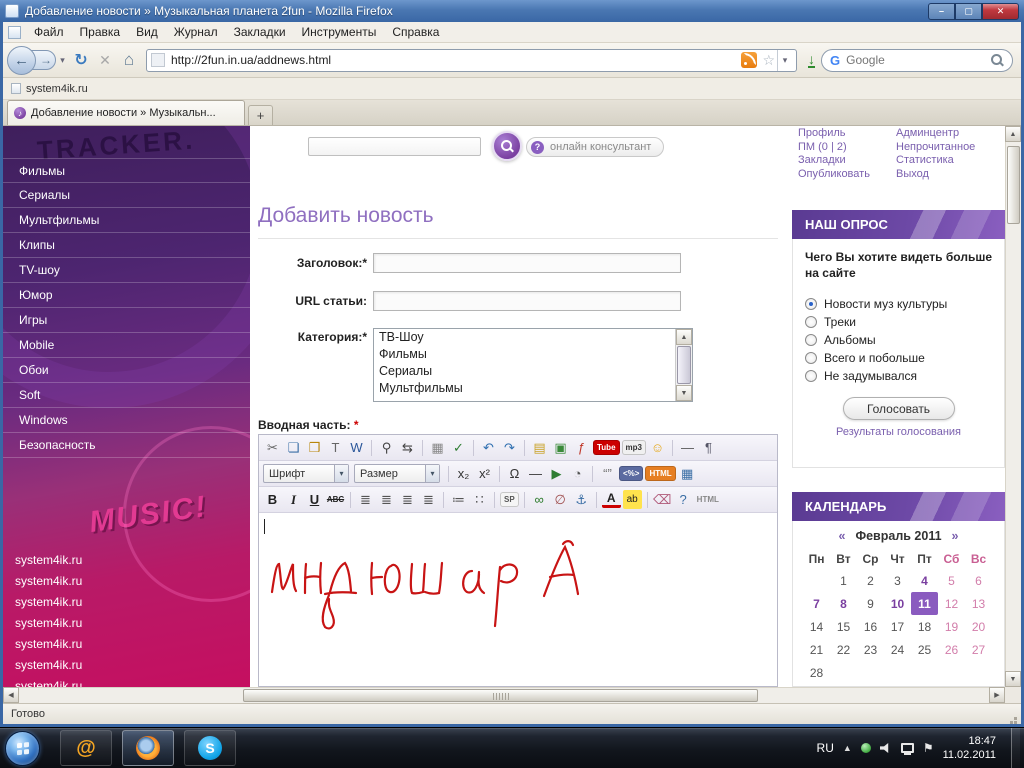  Describe the element at coordinates (1015, 718) in the screenshot. I see `resize-grip` at that location.